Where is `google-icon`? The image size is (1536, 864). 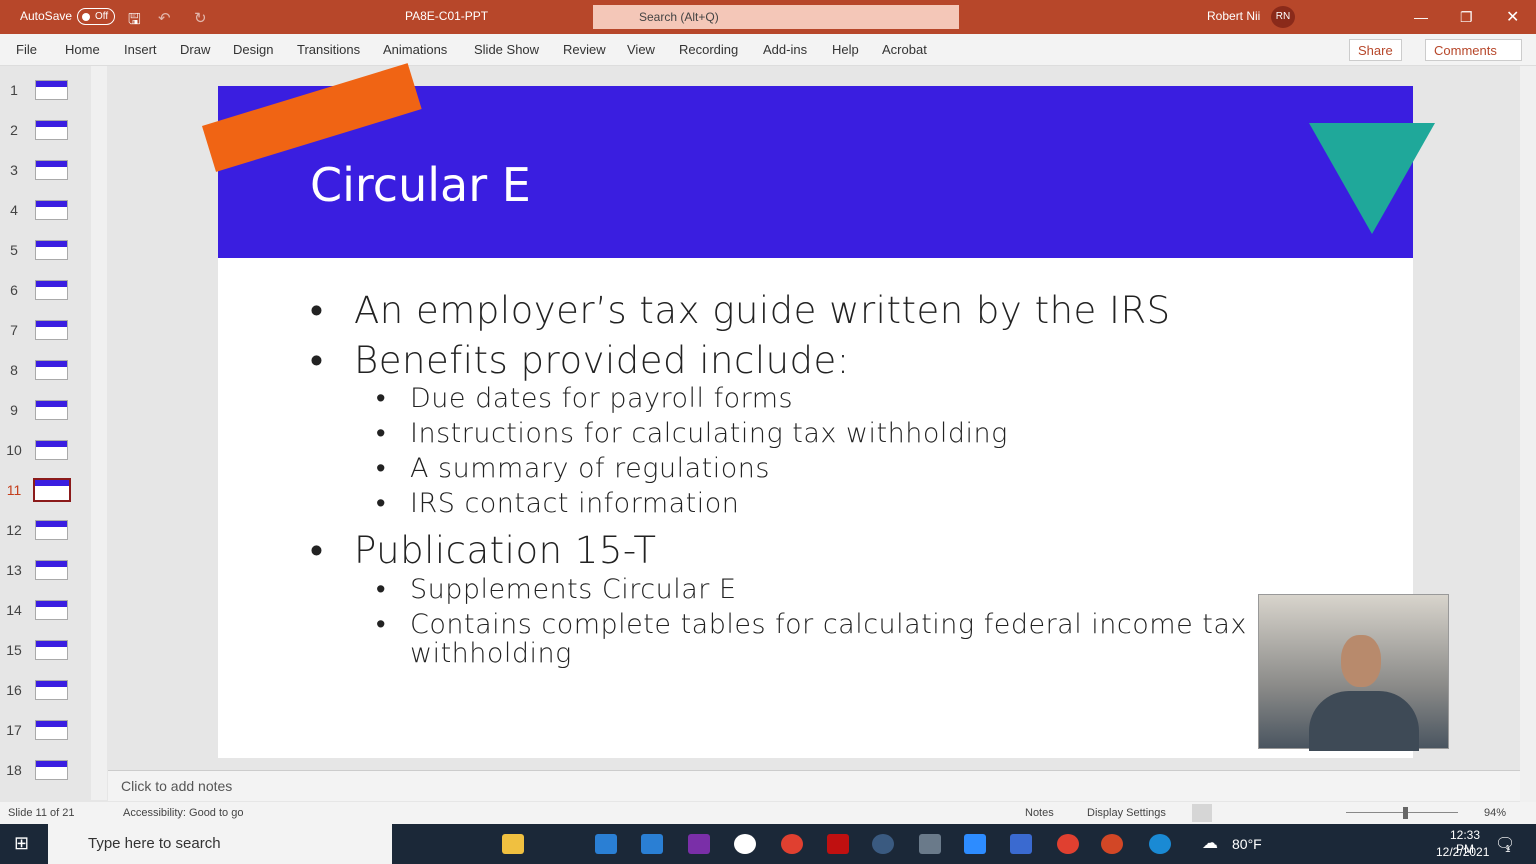 google-icon is located at coordinates (745, 844).